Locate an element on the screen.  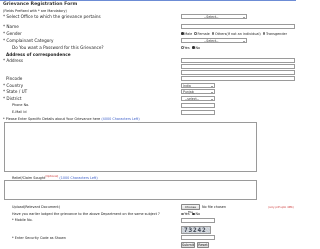
name-field is located at coordinates (238, 26).